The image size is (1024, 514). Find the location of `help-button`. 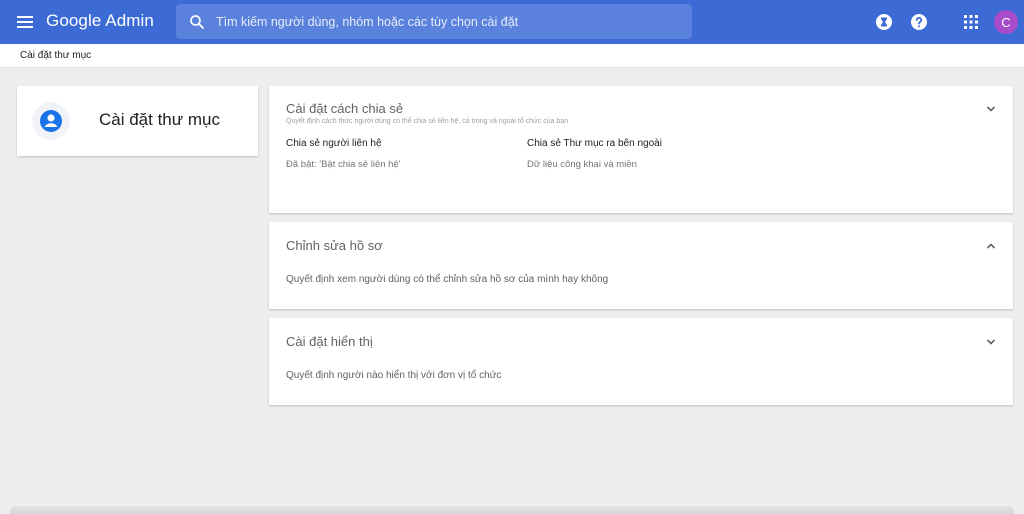

help-button is located at coordinates (919, 22).